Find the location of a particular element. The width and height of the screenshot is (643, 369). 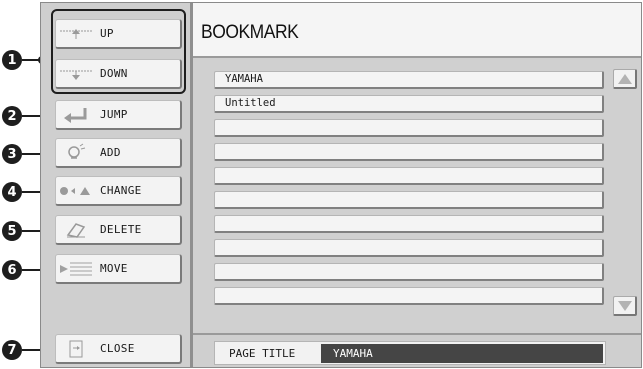

down-arrow-icon is located at coordinates (76, 73).